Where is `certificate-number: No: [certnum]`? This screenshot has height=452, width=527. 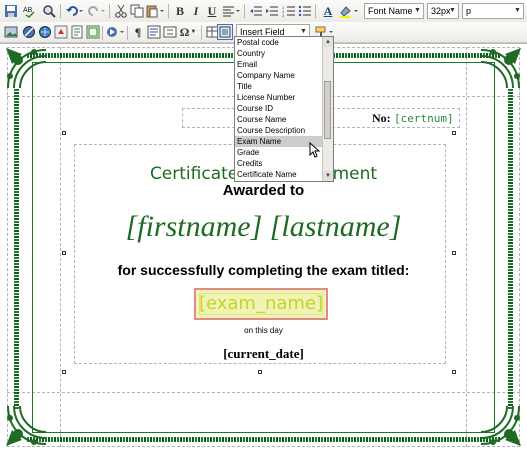
certificate-number: No: [certnum] is located at coordinates (413, 118).